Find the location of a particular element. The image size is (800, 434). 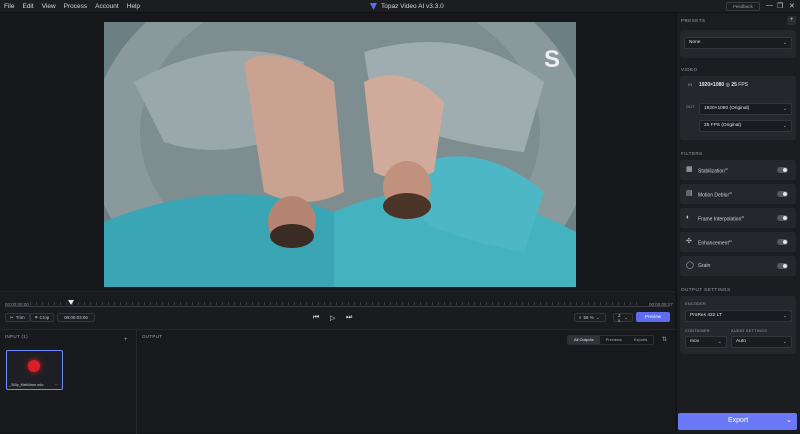

minimize-icon: — is located at coordinates (769, 5).